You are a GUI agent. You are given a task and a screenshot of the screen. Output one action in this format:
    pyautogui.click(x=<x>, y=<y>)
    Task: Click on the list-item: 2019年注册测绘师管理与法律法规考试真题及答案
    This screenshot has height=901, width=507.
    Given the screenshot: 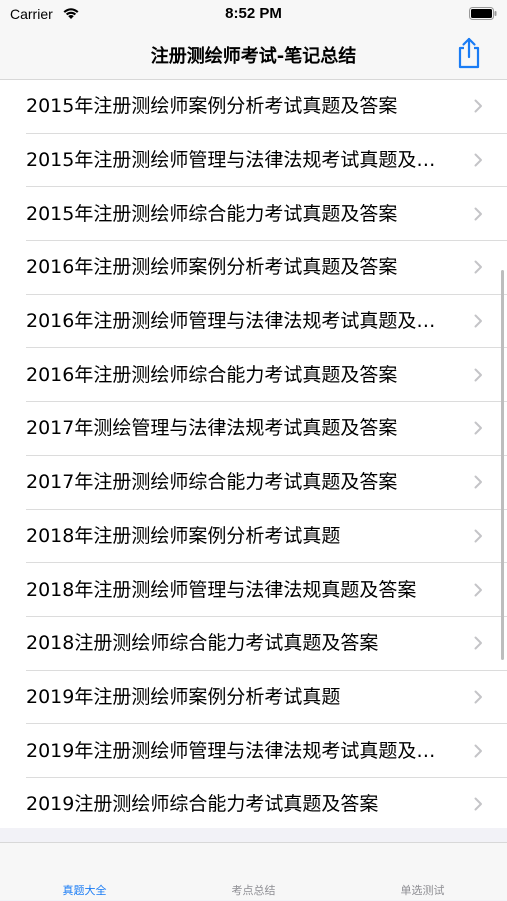 What is the action you would take?
    pyautogui.click(x=266, y=751)
    